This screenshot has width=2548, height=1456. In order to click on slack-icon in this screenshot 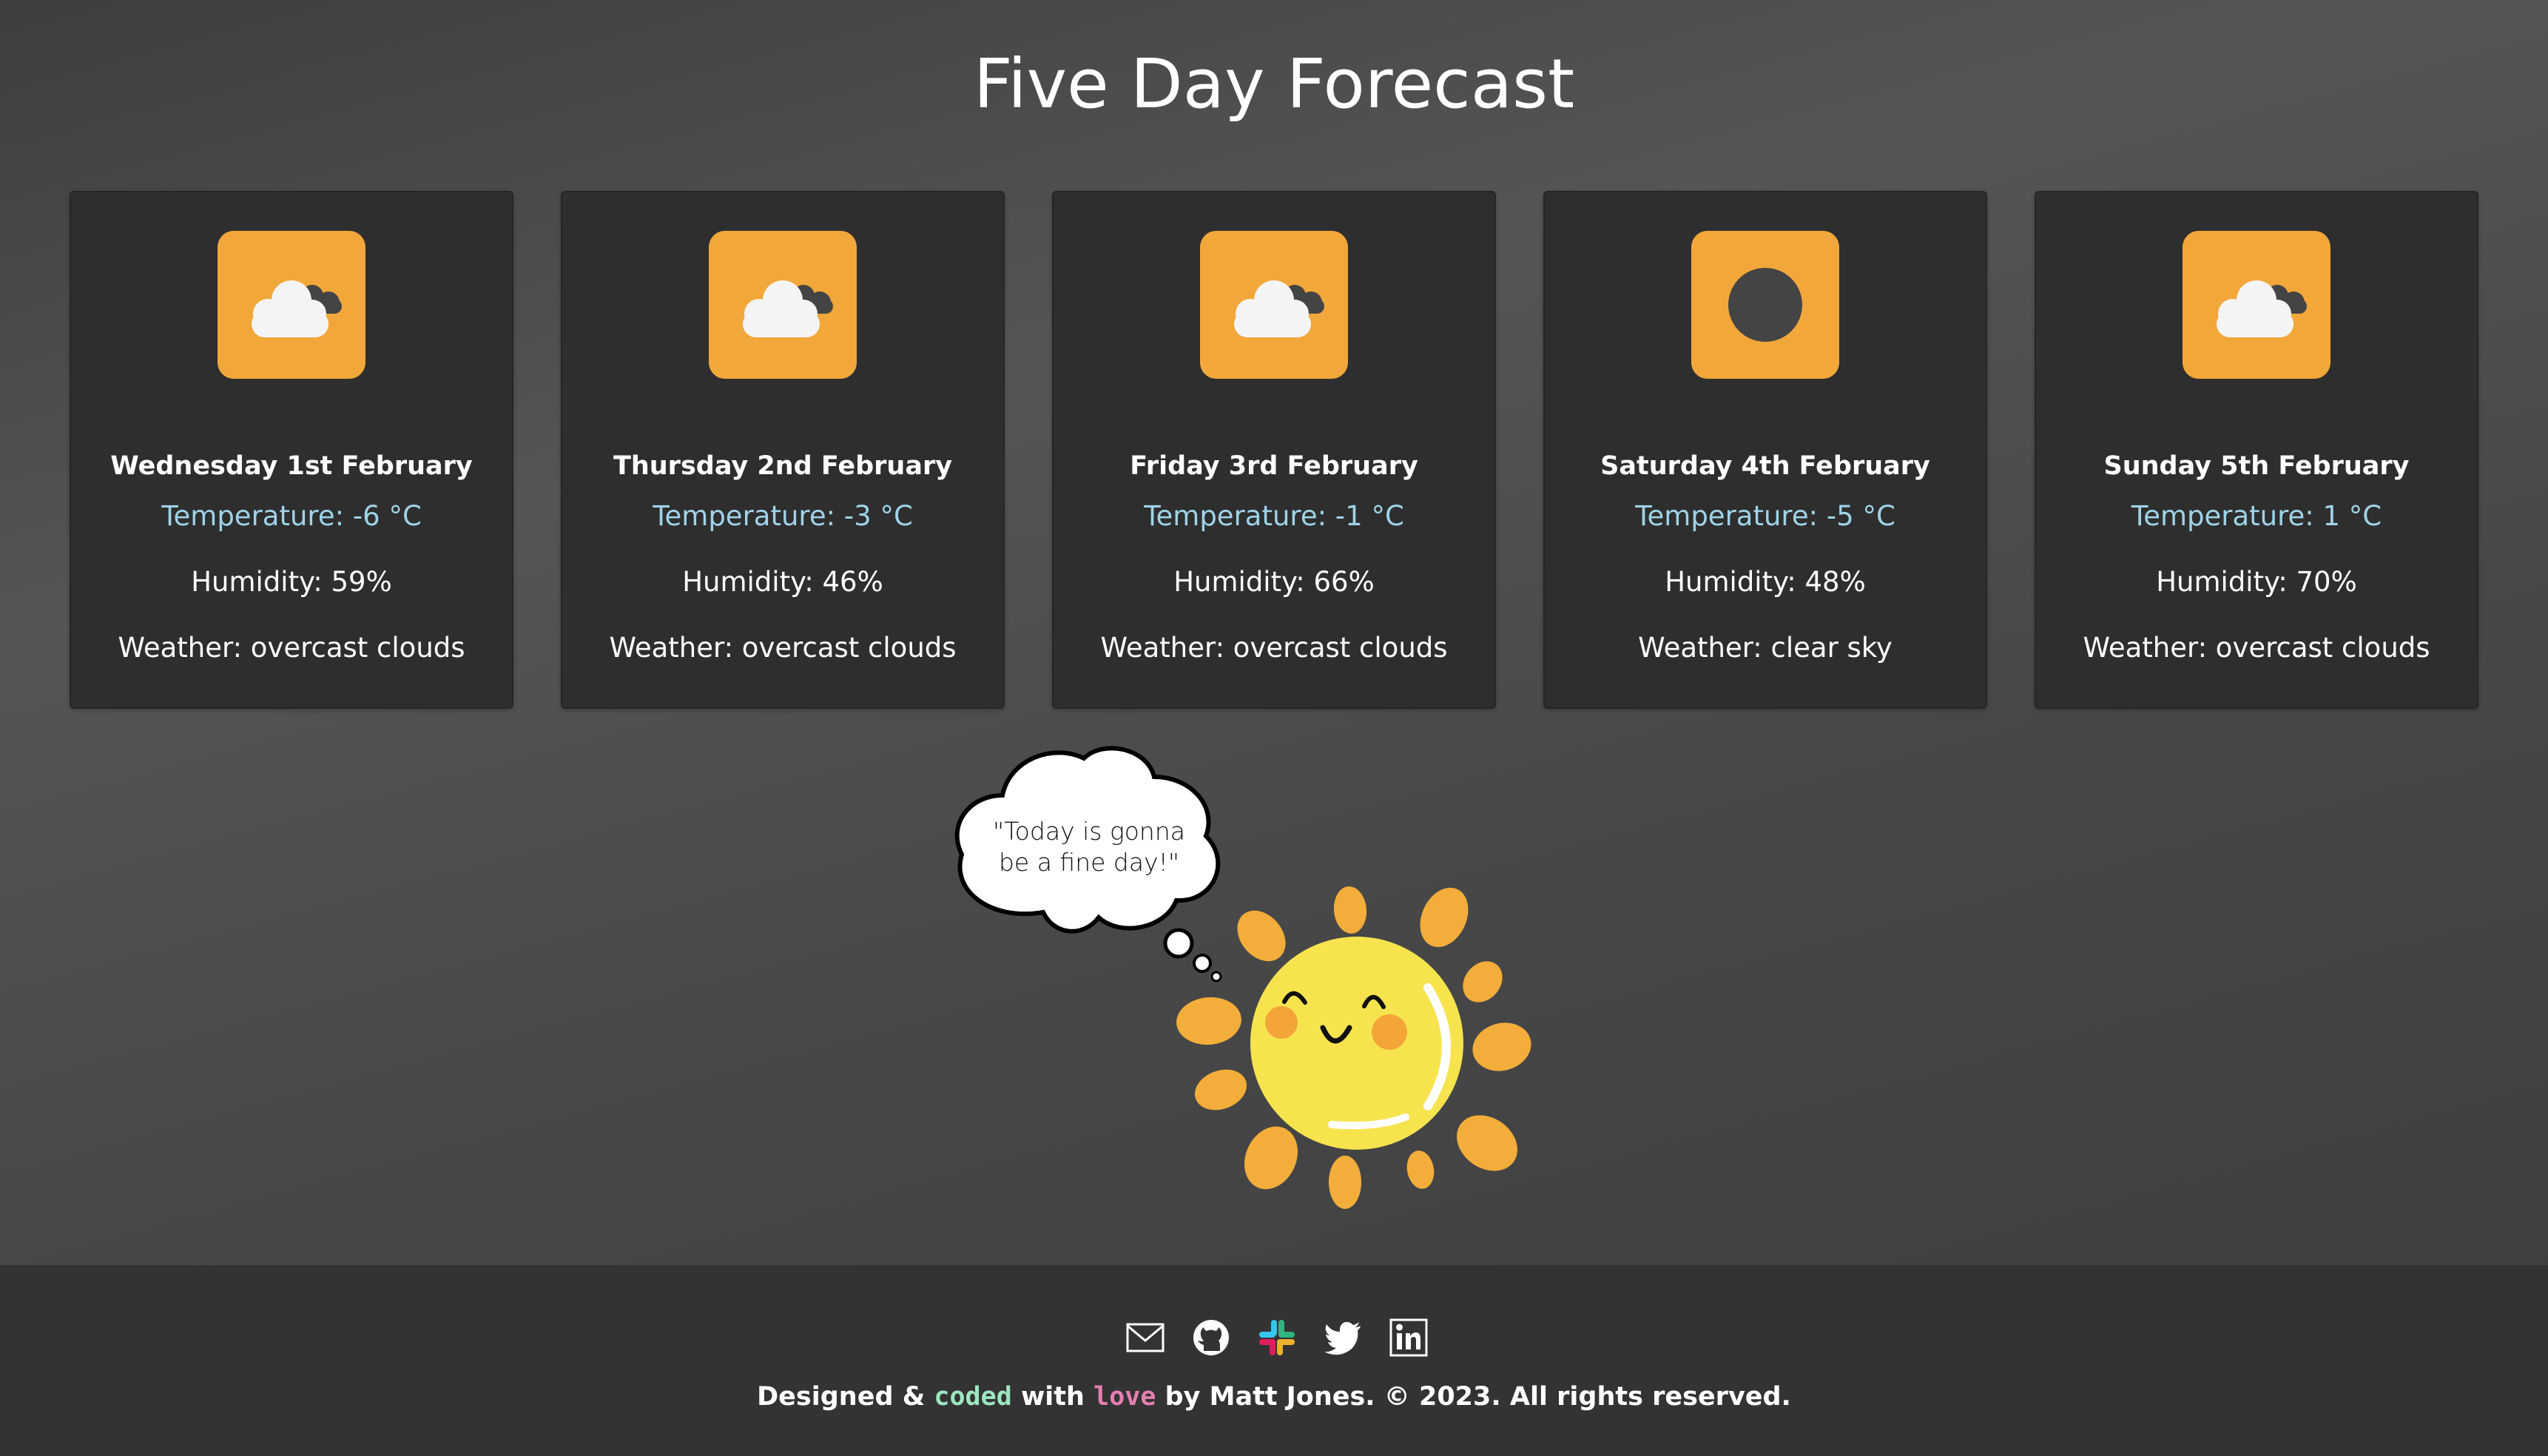, I will do `click(1277, 1338)`.